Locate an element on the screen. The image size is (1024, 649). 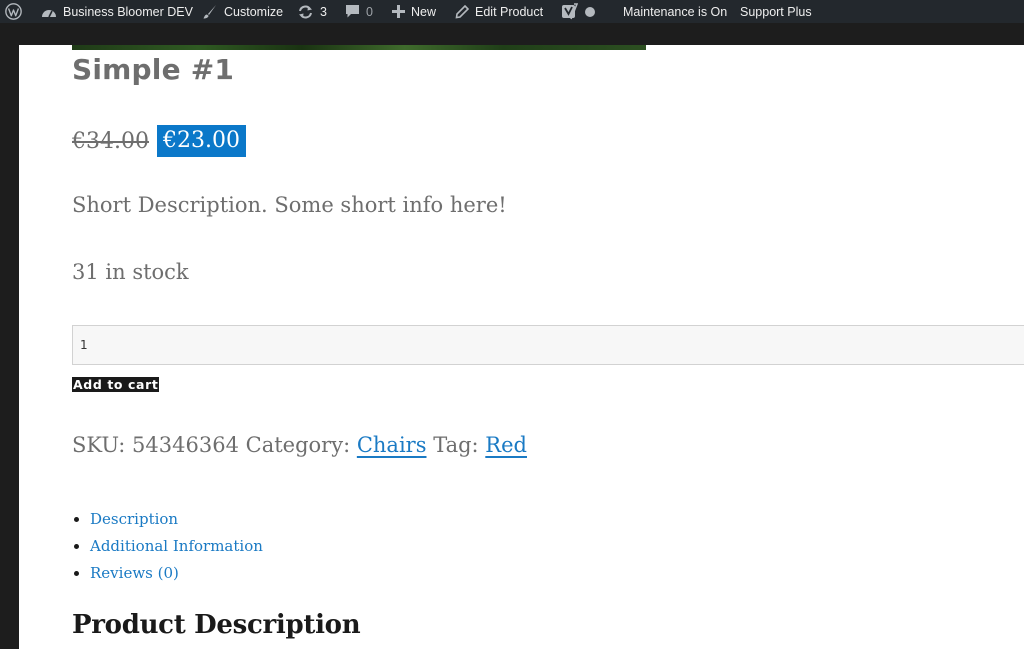
short-description: Short Description. Some short info here! is located at coordinates (289, 205).